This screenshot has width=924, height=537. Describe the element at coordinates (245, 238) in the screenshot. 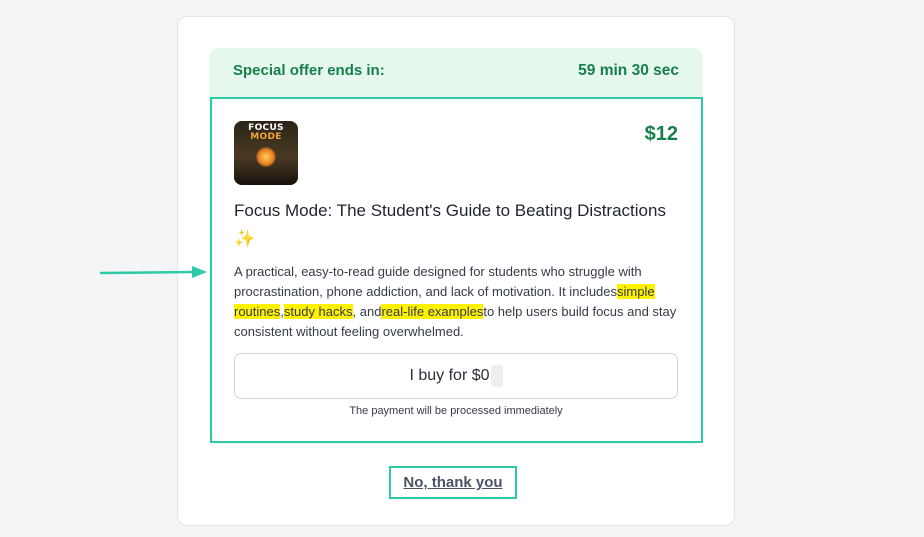

I see `sparkles-icon: ✨` at that location.